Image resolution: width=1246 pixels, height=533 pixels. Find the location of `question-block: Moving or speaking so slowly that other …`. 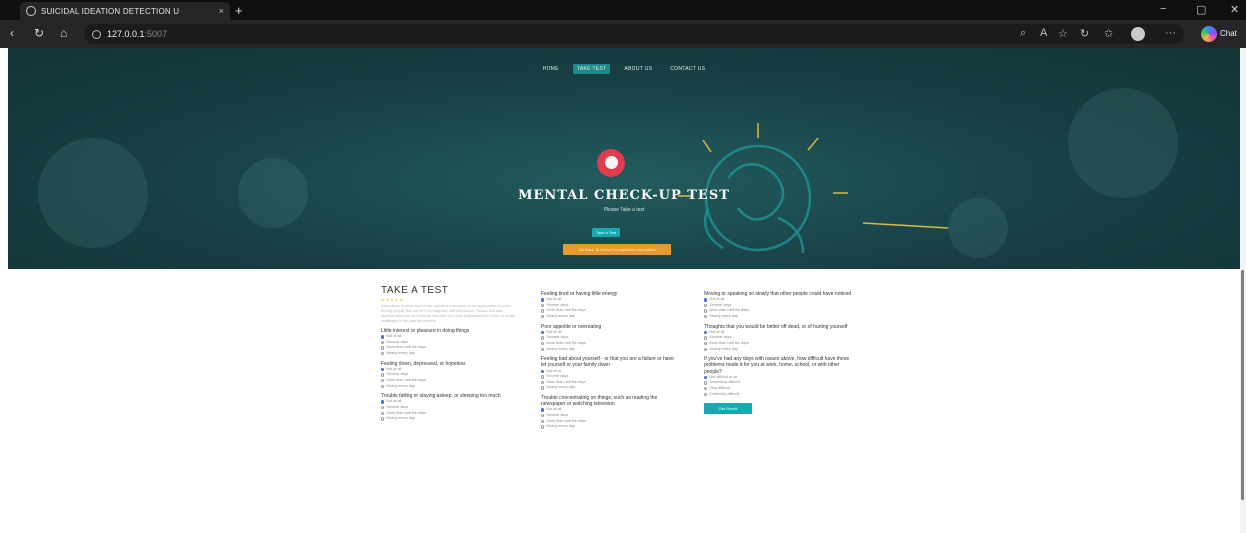

question-block: Moving or speaking so slowly that other … is located at coordinates (779, 305).